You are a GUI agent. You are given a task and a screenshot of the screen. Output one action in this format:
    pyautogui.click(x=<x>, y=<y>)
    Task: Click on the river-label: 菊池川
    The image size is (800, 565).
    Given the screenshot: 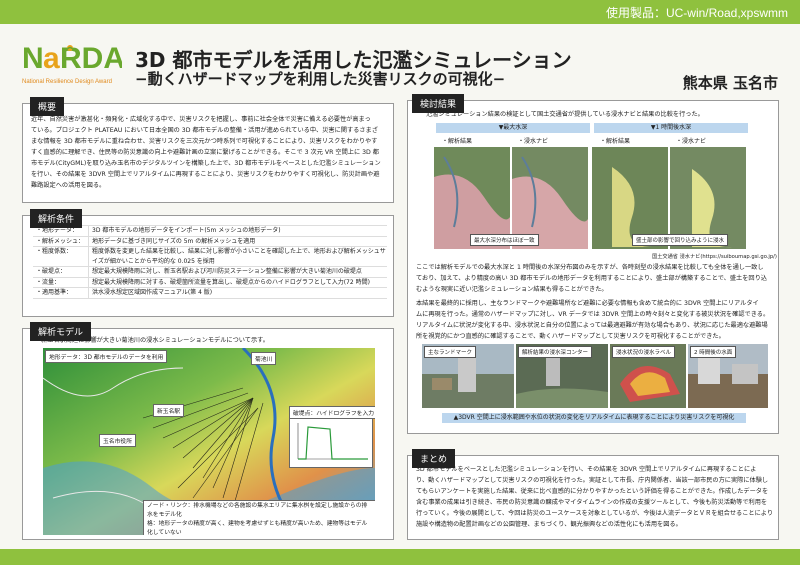 What is the action you would take?
    pyautogui.click(x=264, y=358)
    